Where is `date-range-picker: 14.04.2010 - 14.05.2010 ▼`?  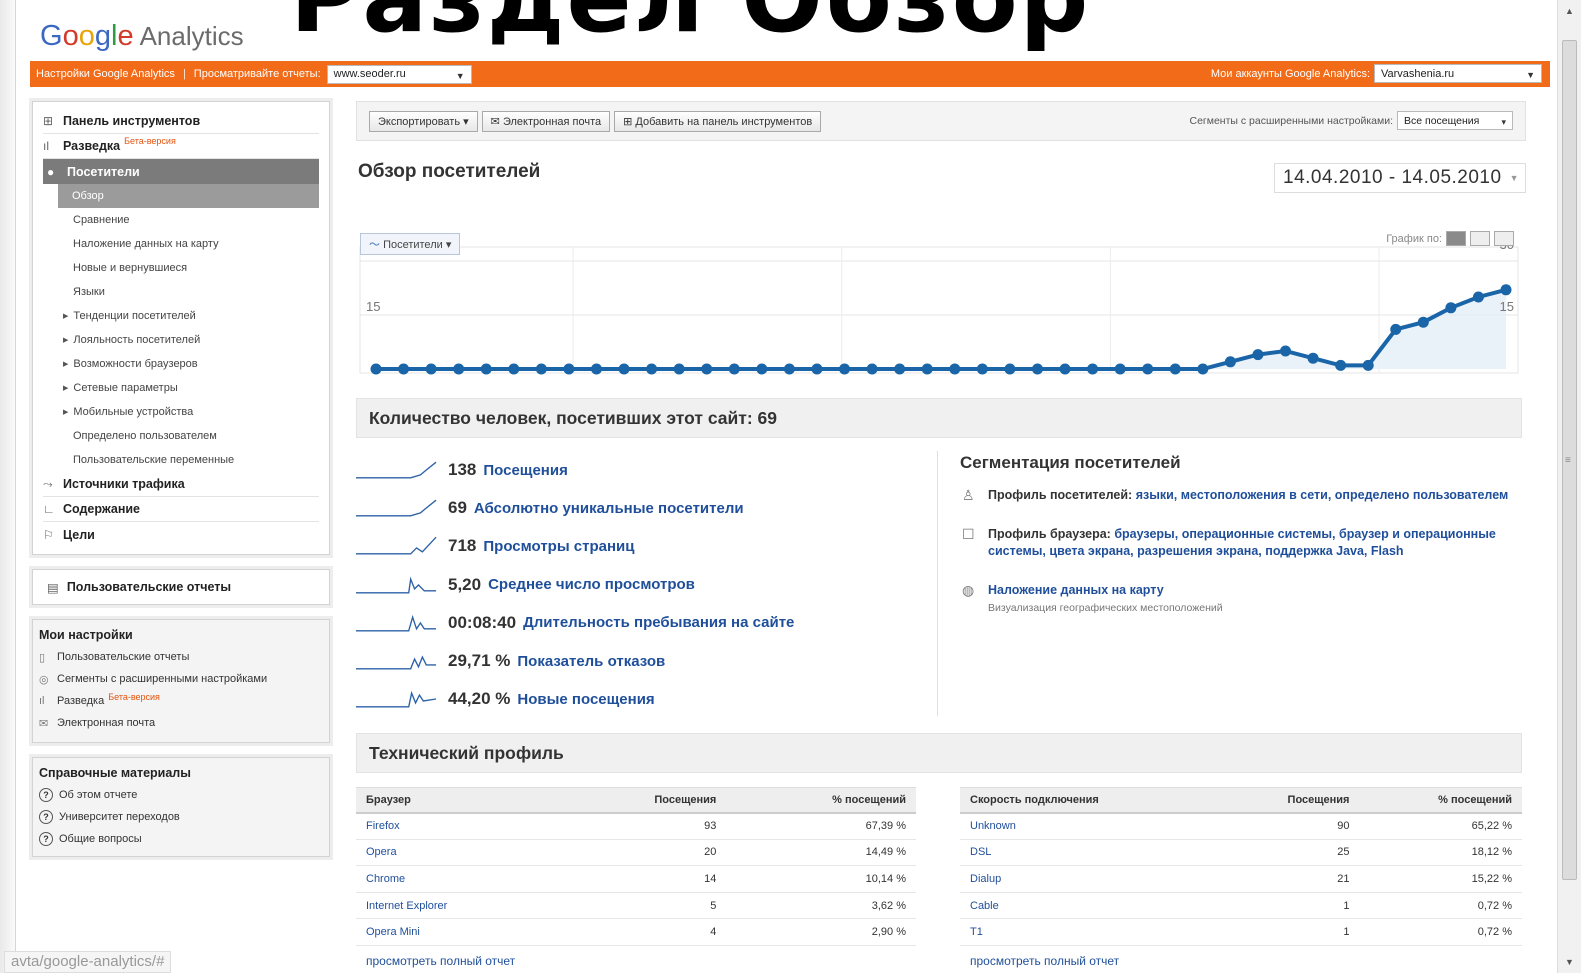
date-range-picker: 14.04.2010 - 14.05.2010 ▼ is located at coordinates (1400, 178).